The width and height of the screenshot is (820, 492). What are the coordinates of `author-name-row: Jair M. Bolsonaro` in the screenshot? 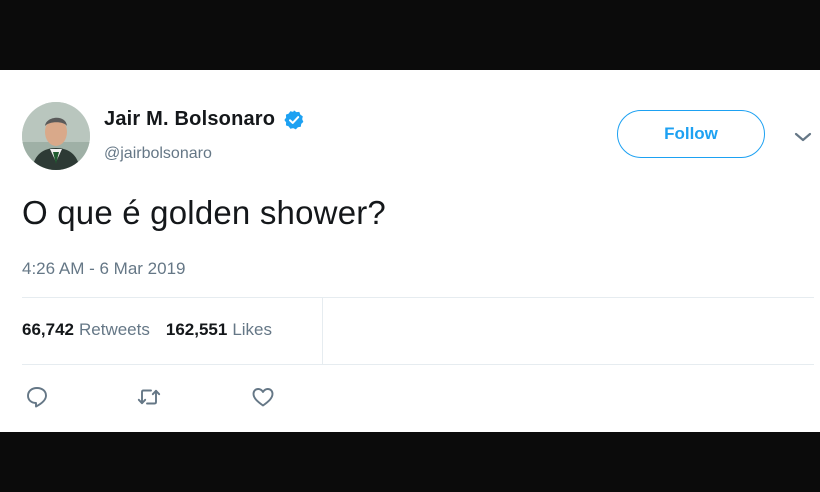 It's located at (204, 119).